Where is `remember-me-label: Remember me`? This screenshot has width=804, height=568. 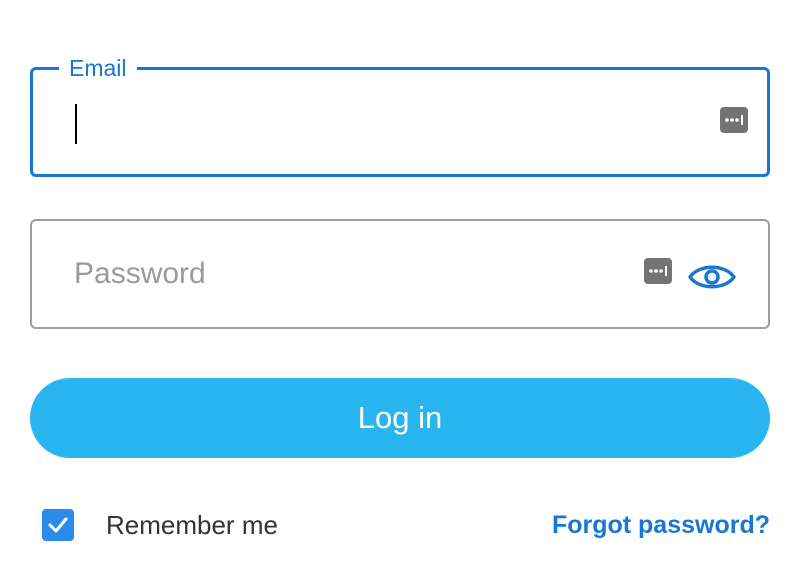 remember-me-label: Remember me is located at coordinates (192, 525).